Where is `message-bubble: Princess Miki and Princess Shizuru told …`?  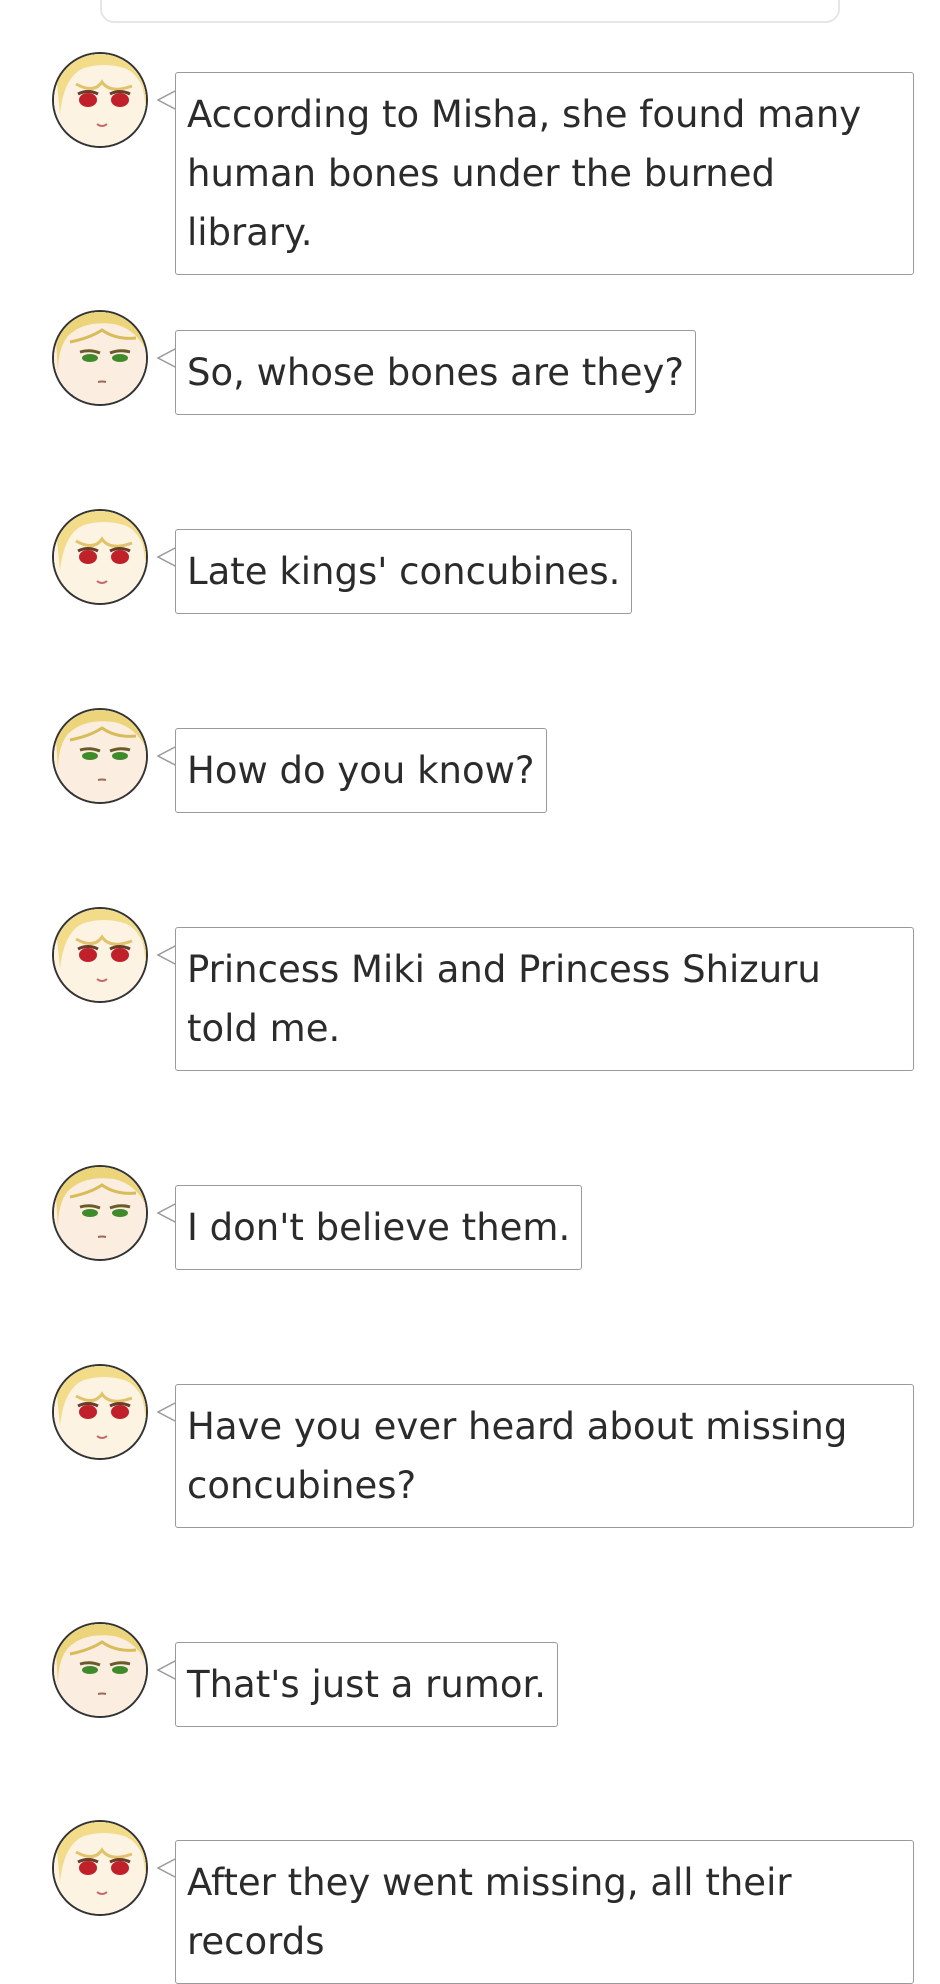 message-bubble: Princess Miki and Princess Shizuru told … is located at coordinates (544, 999).